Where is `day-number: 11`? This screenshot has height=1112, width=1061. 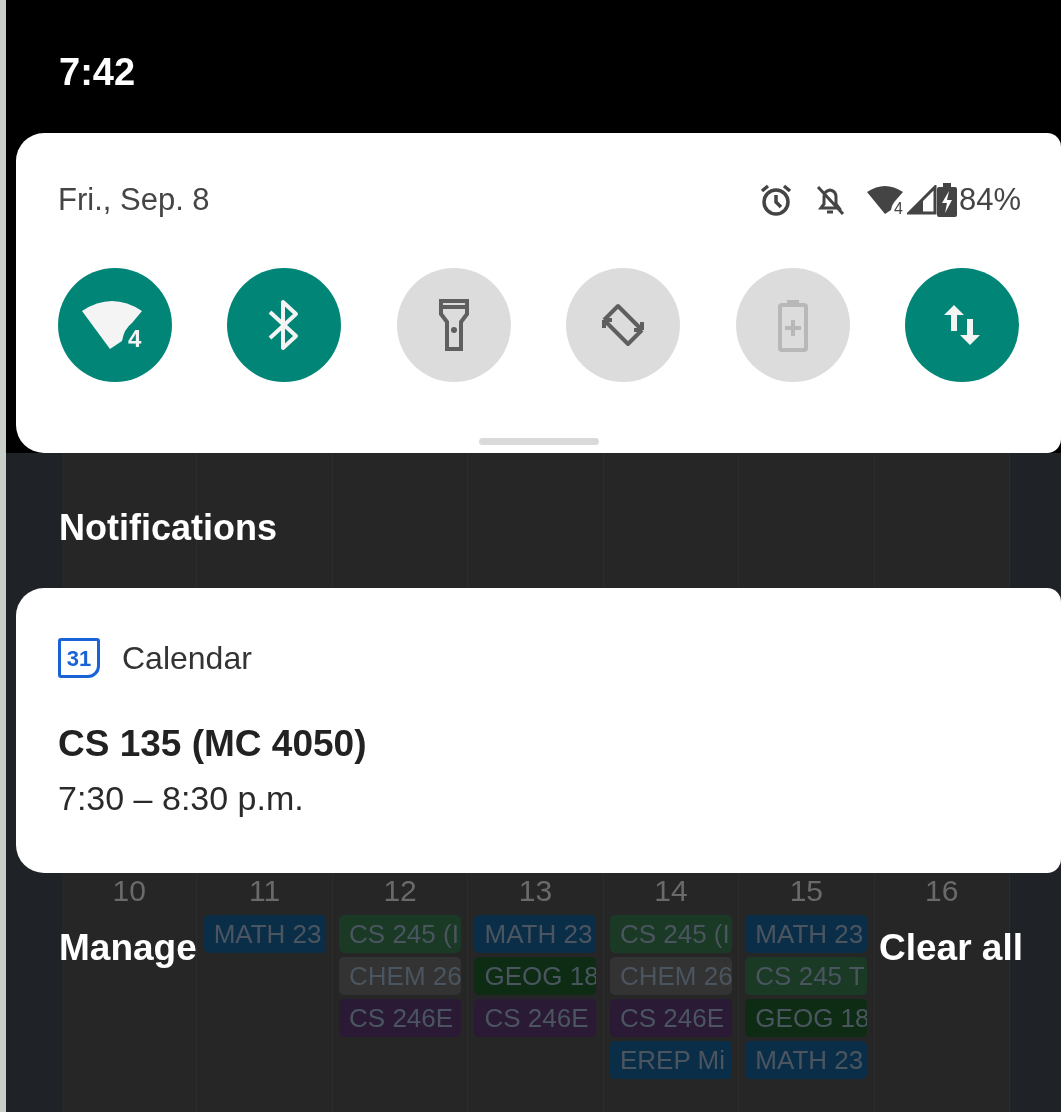
day-number: 11 is located at coordinates (265, 891).